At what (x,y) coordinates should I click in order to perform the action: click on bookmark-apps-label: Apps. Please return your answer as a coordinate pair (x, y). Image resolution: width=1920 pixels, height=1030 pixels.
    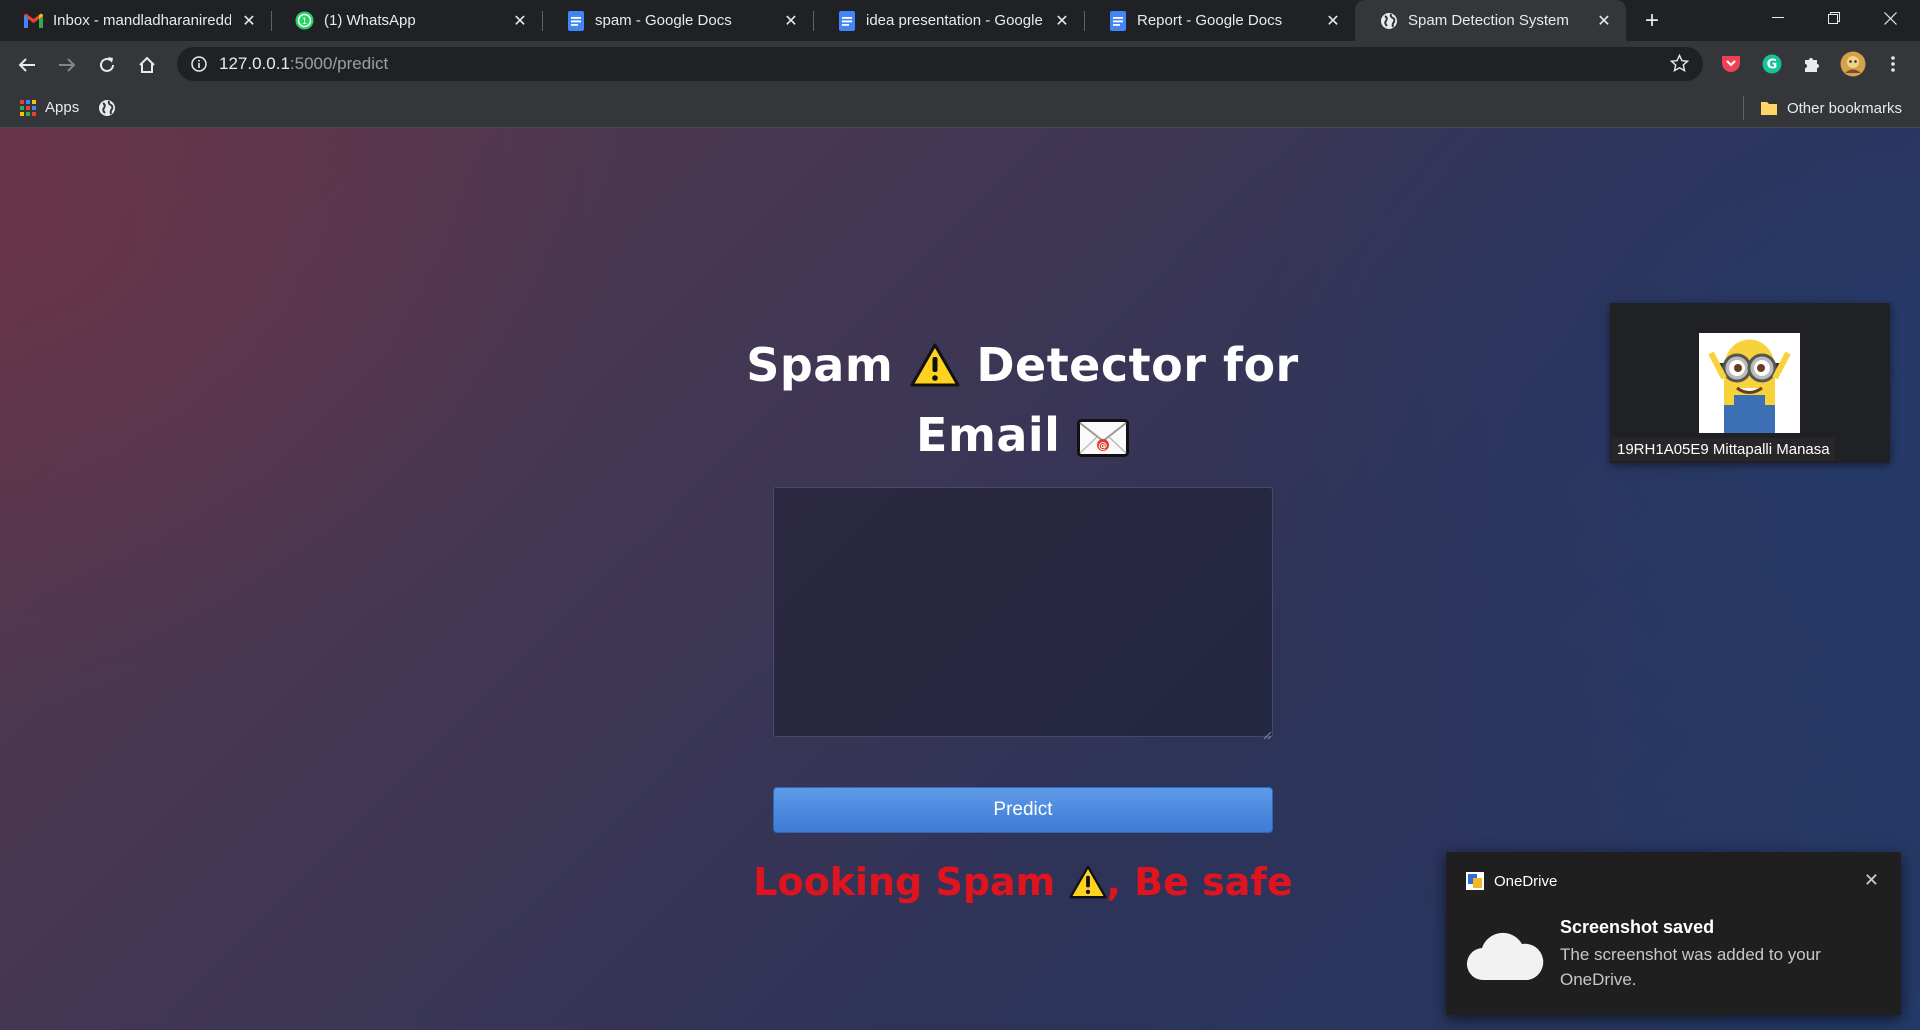
    Looking at the image, I should click on (62, 107).